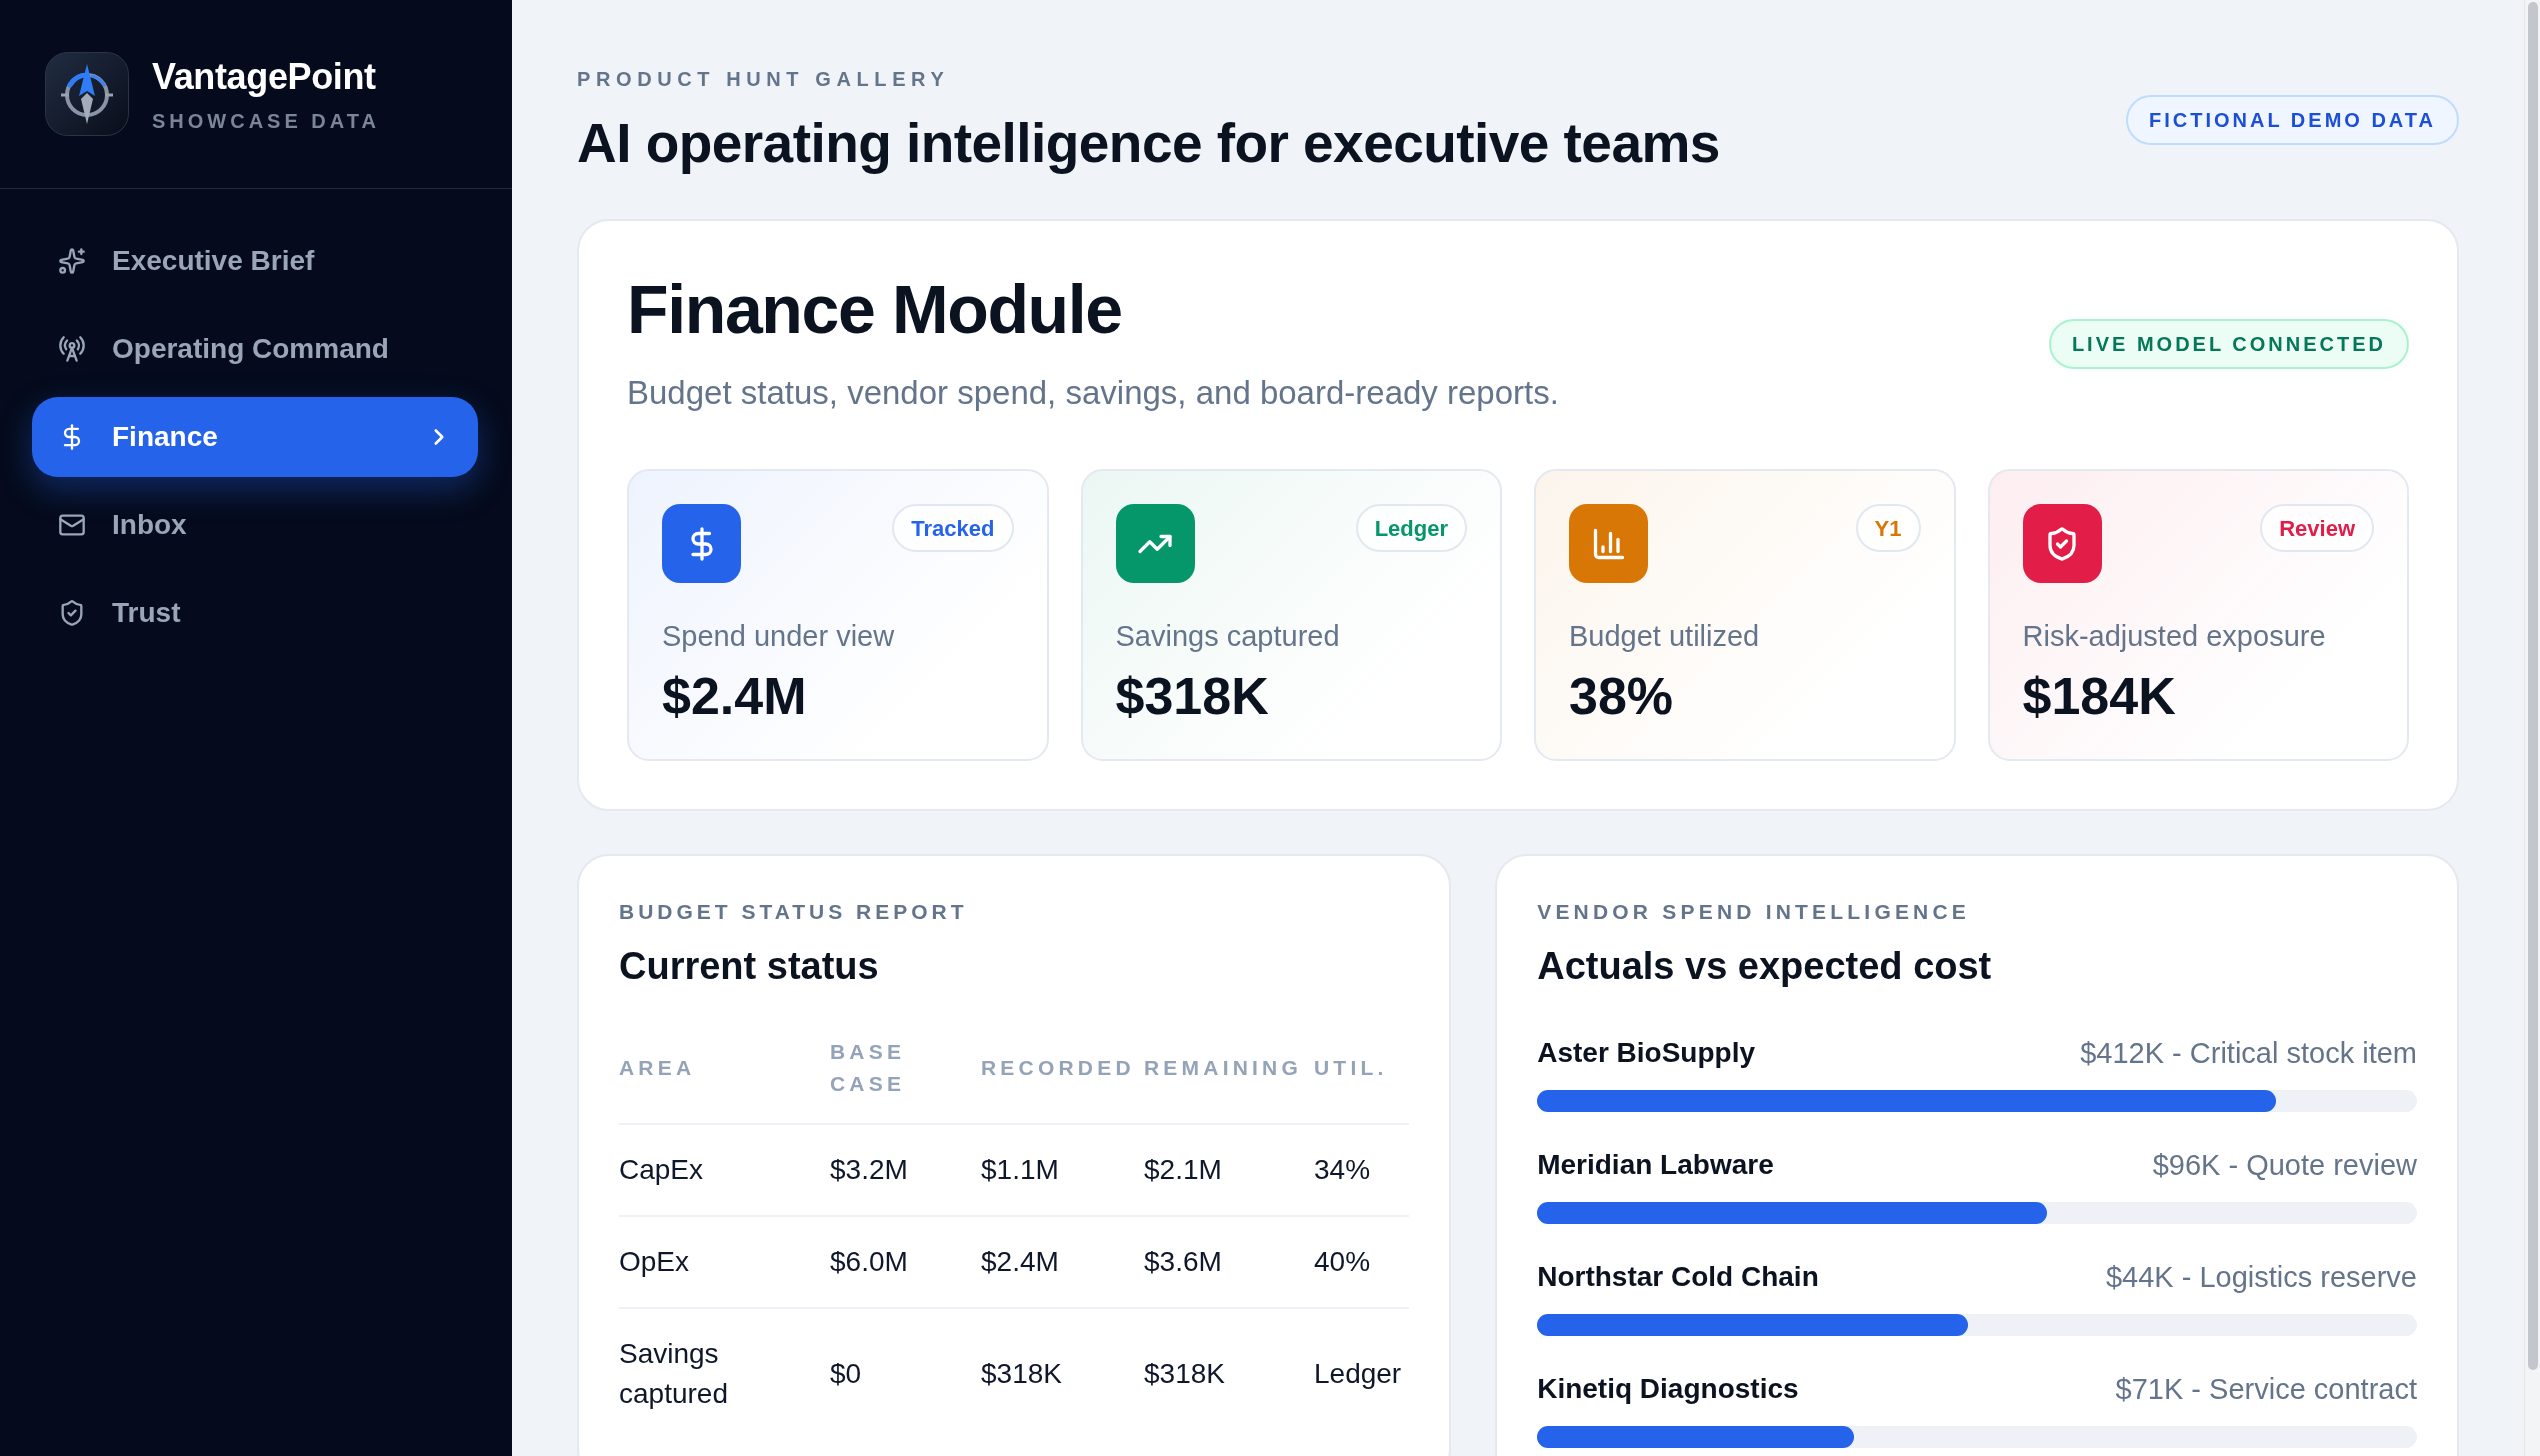 The image size is (2540, 1456). Describe the element at coordinates (869, 1262) in the screenshot. I see `table-cell-text: $6.0M` at that location.